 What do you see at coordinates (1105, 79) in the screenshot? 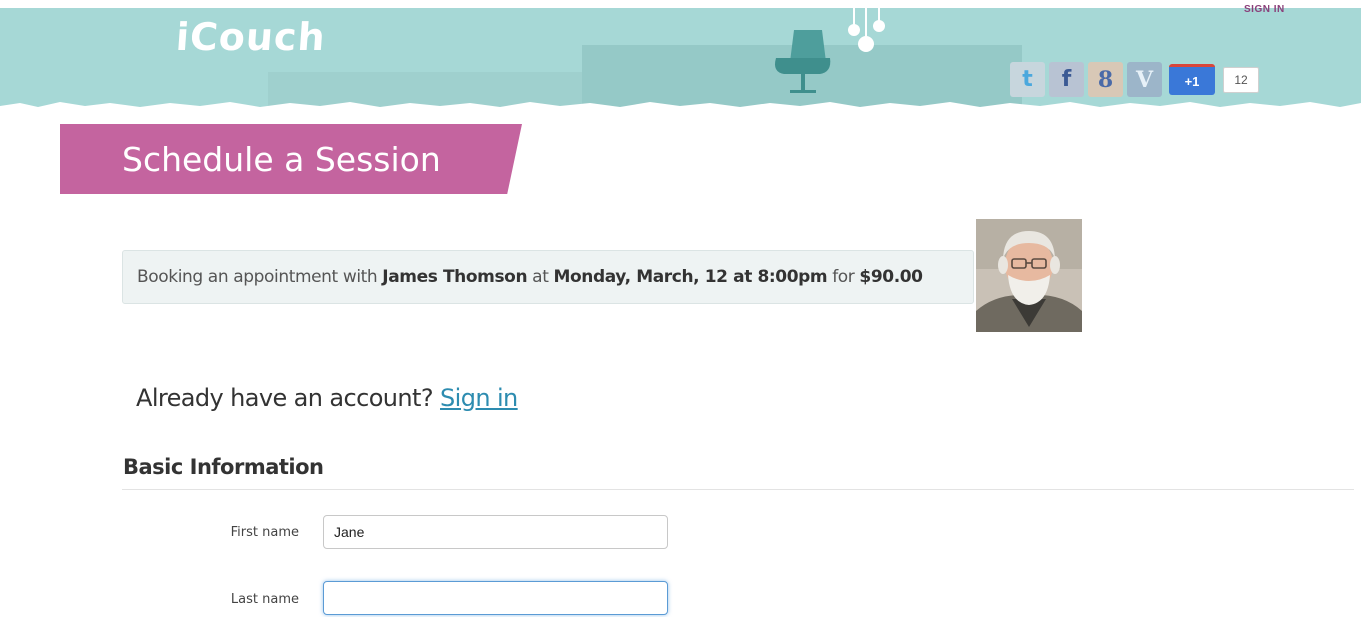
I see `google-plus-icon: 8` at bounding box center [1105, 79].